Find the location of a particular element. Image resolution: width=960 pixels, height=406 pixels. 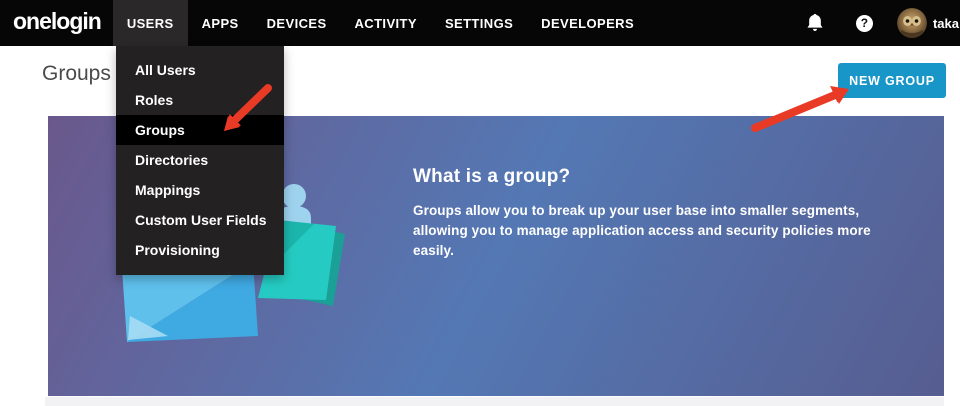

person-icon is located at coordinates (294, 196).